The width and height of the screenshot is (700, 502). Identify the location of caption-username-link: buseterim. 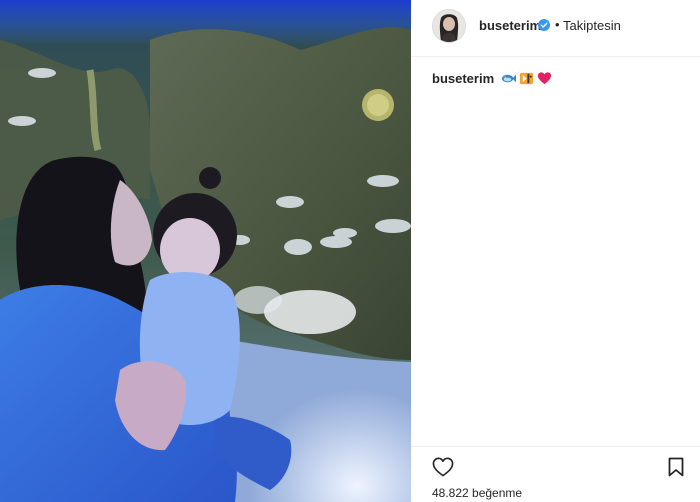
(463, 78).